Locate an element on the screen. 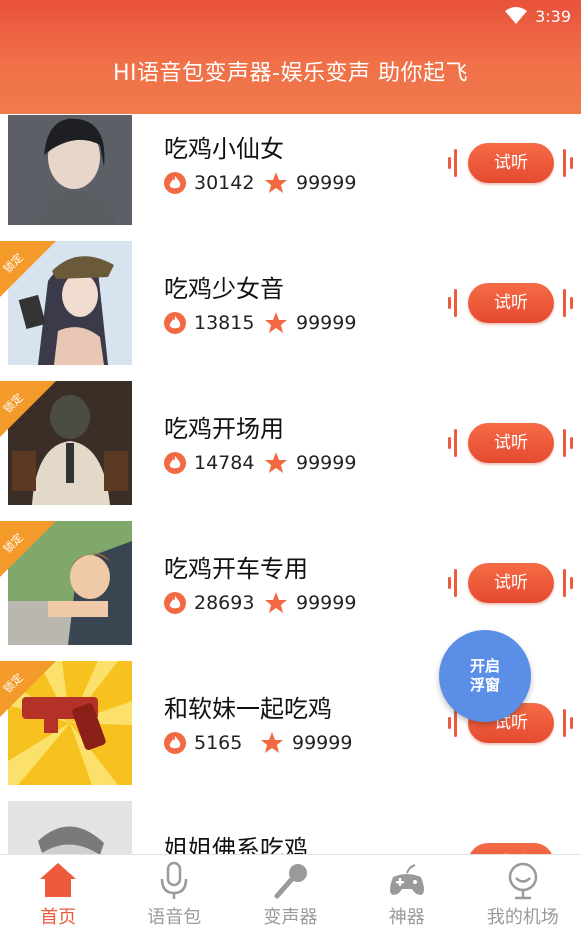 This screenshot has height=931, width=581. tab-tools: 神器 is located at coordinates (407, 893).